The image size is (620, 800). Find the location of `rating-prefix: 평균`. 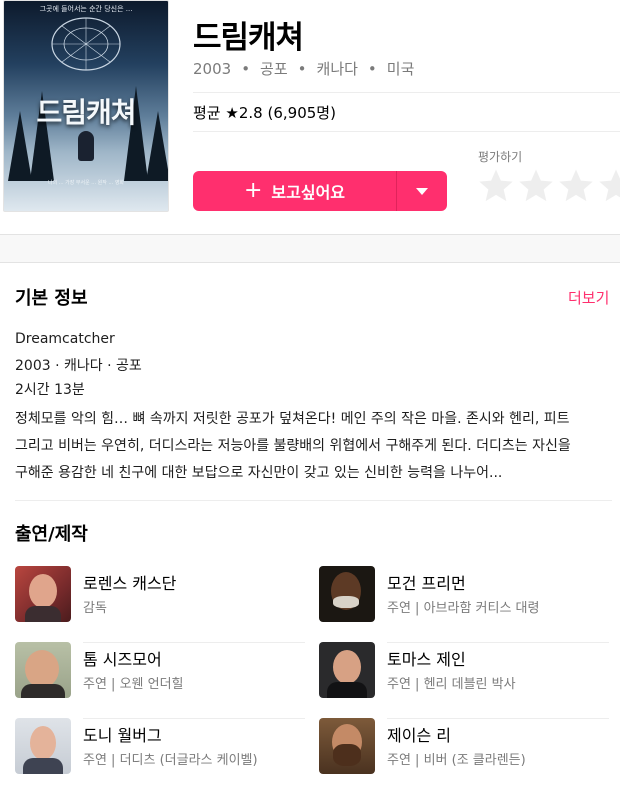

rating-prefix: 평균 is located at coordinates (207, 113).